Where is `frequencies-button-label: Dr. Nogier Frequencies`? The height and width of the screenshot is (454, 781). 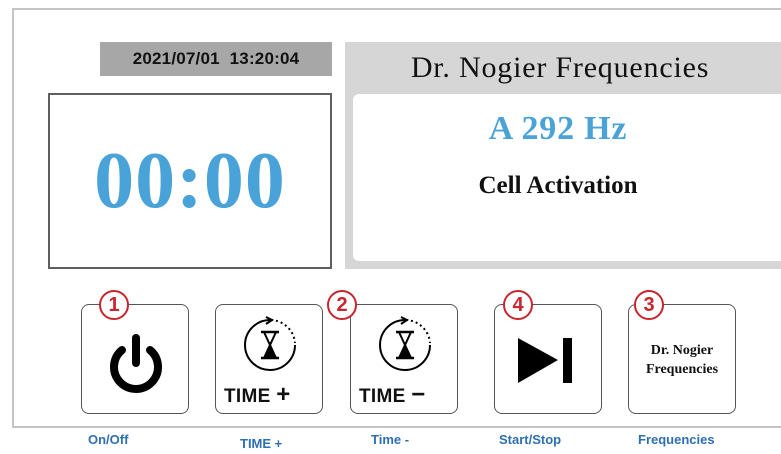
frequencies-button-label: Dr. Nogier Frequencies is located at coordinates (682, 360).